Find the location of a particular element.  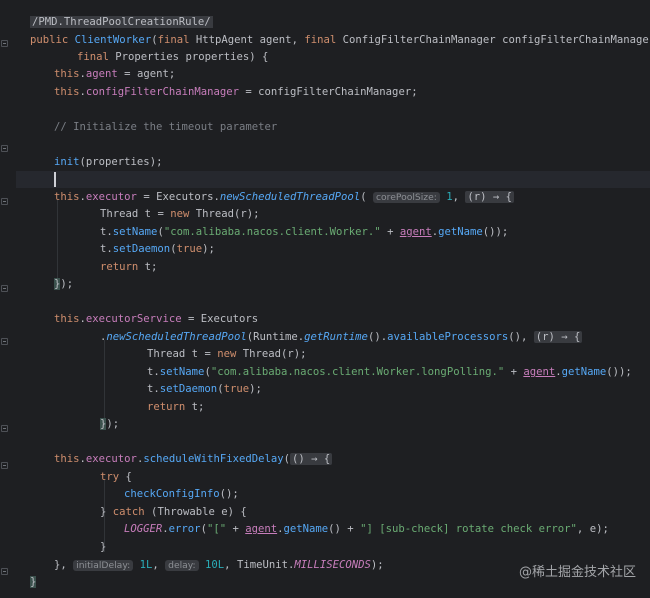

string-literal: "com.alibaba.nacos.client.Worker." is located at coordinates (272, 232).